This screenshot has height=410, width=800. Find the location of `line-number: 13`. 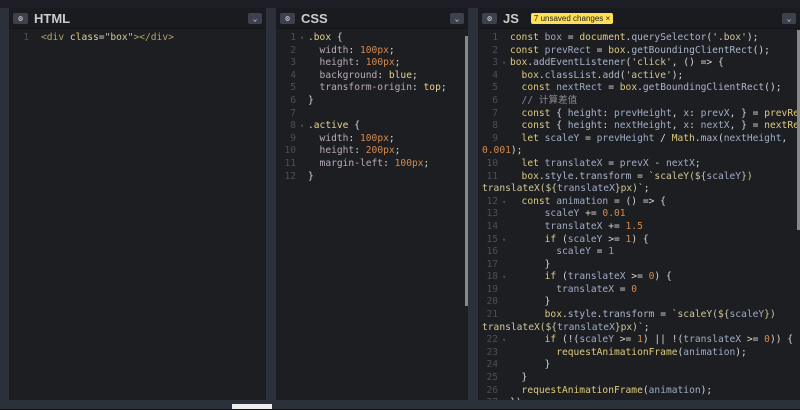

line-number: 13 is located at coordinates (492, 214).